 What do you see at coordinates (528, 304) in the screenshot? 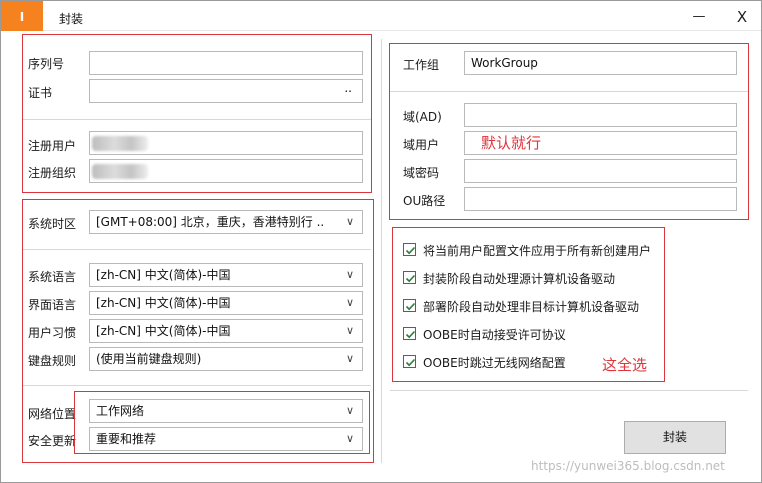
I see `highlight-options` at bounding box center [528, 304].